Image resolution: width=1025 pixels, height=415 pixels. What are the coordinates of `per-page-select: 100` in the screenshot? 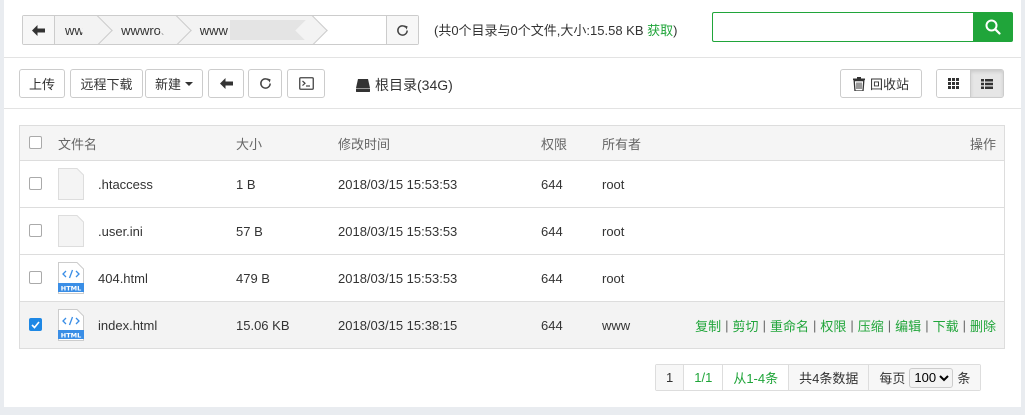 It's located at (931, 377).